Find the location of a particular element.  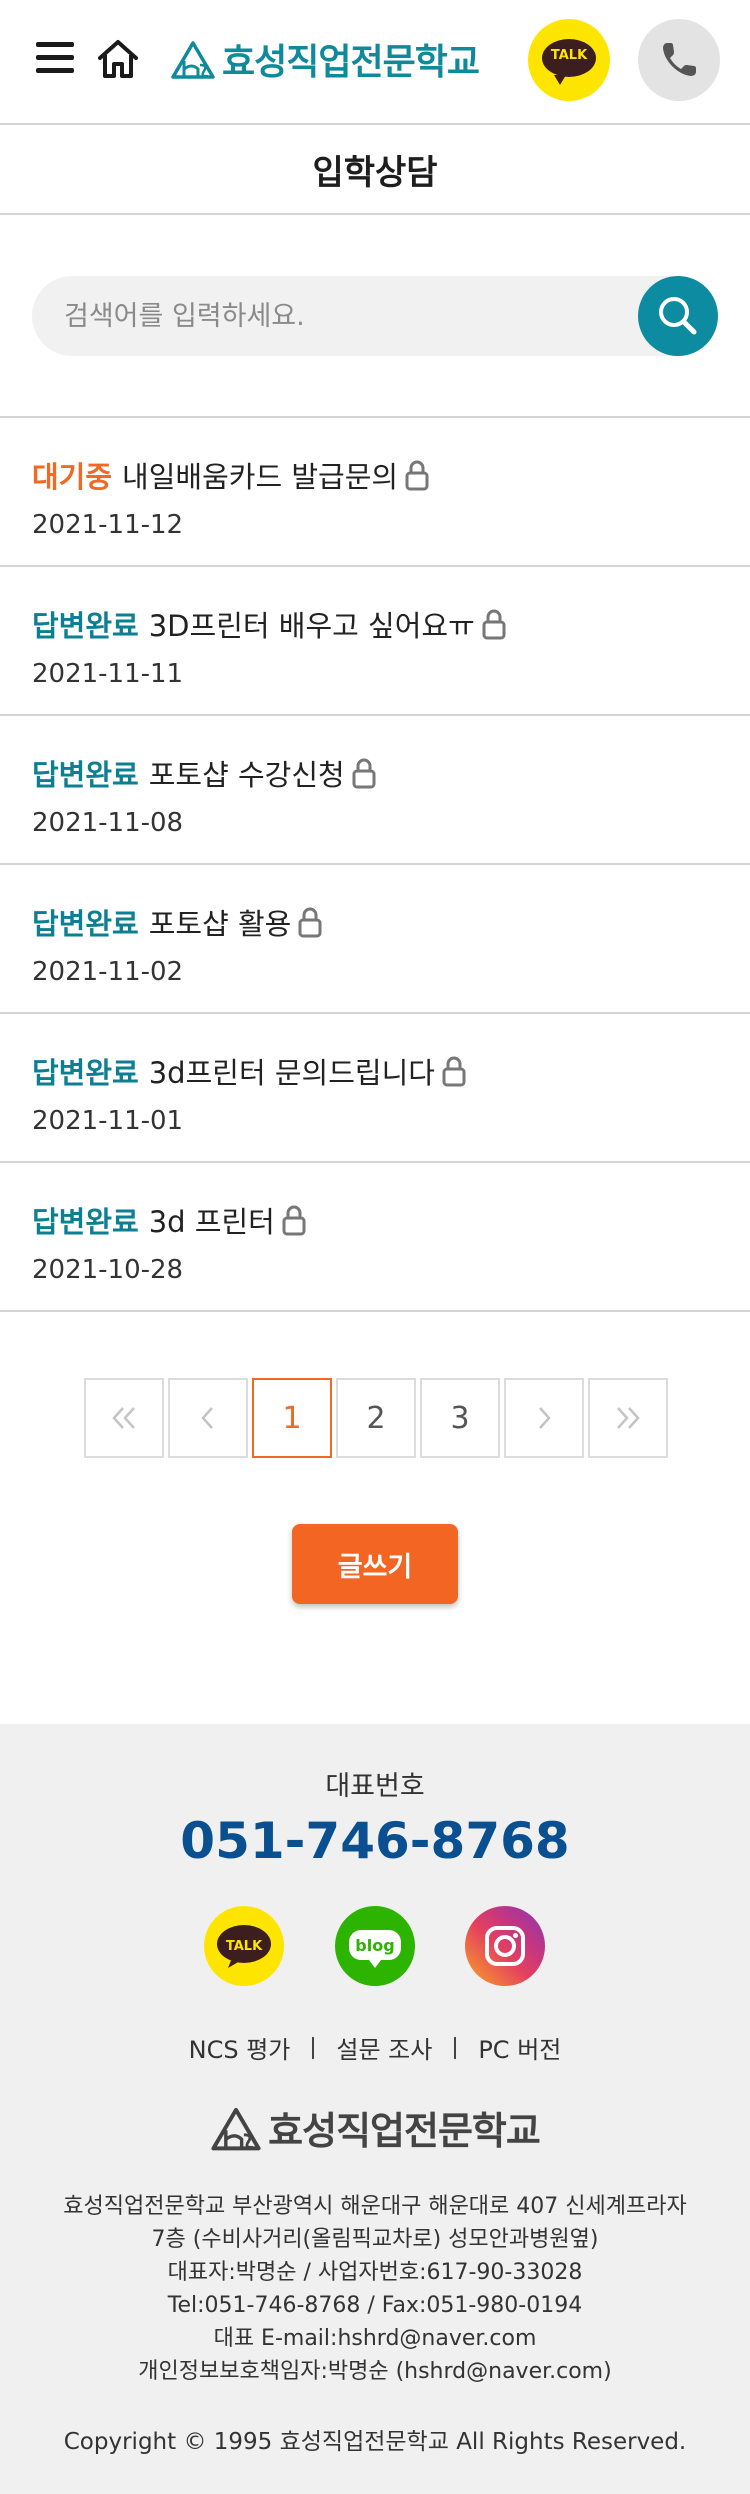

blog-icon: blog is located at coordinates (375, 1949).